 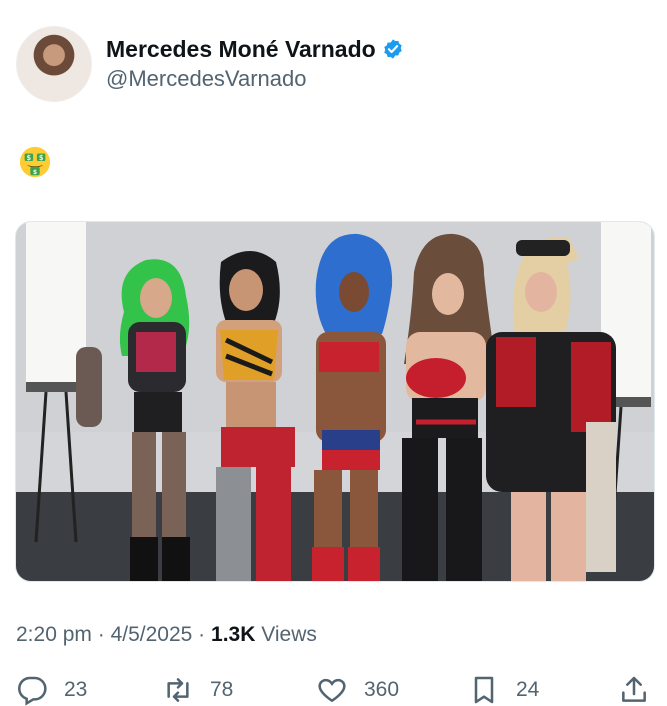 I want to click on avatar, so click(x=54, y=64).